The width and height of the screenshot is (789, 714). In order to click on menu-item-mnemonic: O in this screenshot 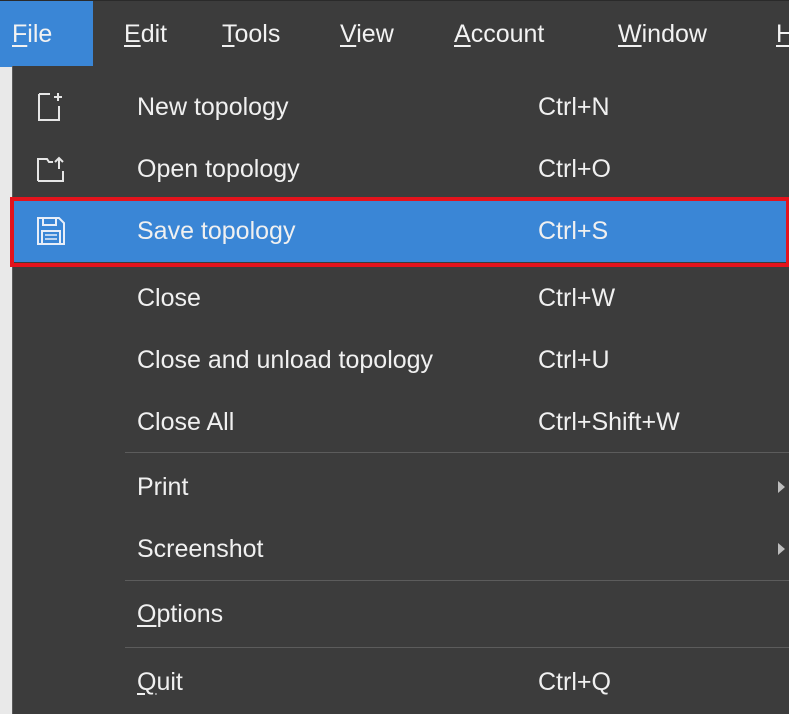, I will do `click(147, 614)`.